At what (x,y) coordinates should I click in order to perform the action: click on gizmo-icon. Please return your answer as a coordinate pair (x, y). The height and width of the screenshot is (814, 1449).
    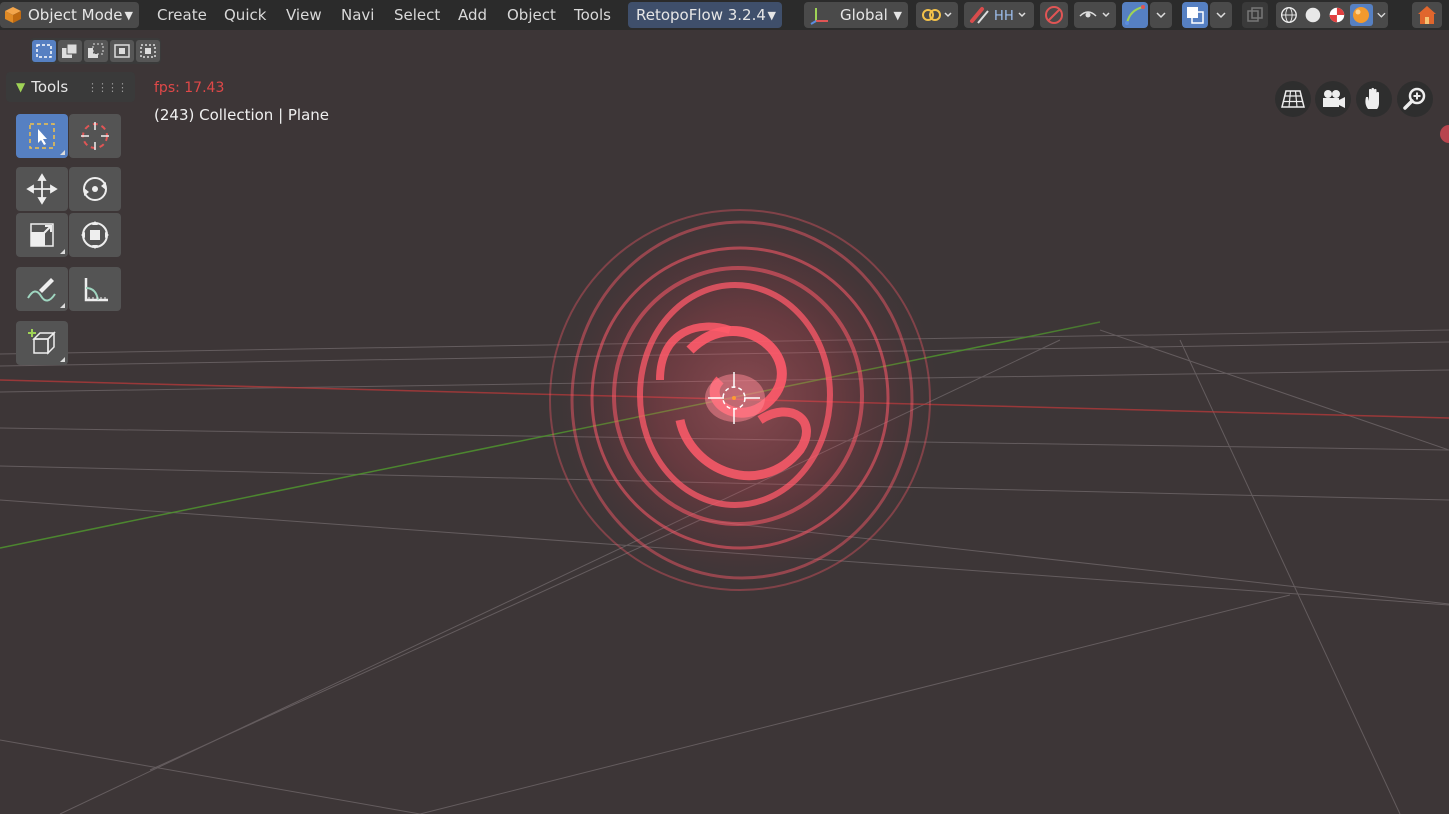
    Looking at the image, I should click on (1135, 15).